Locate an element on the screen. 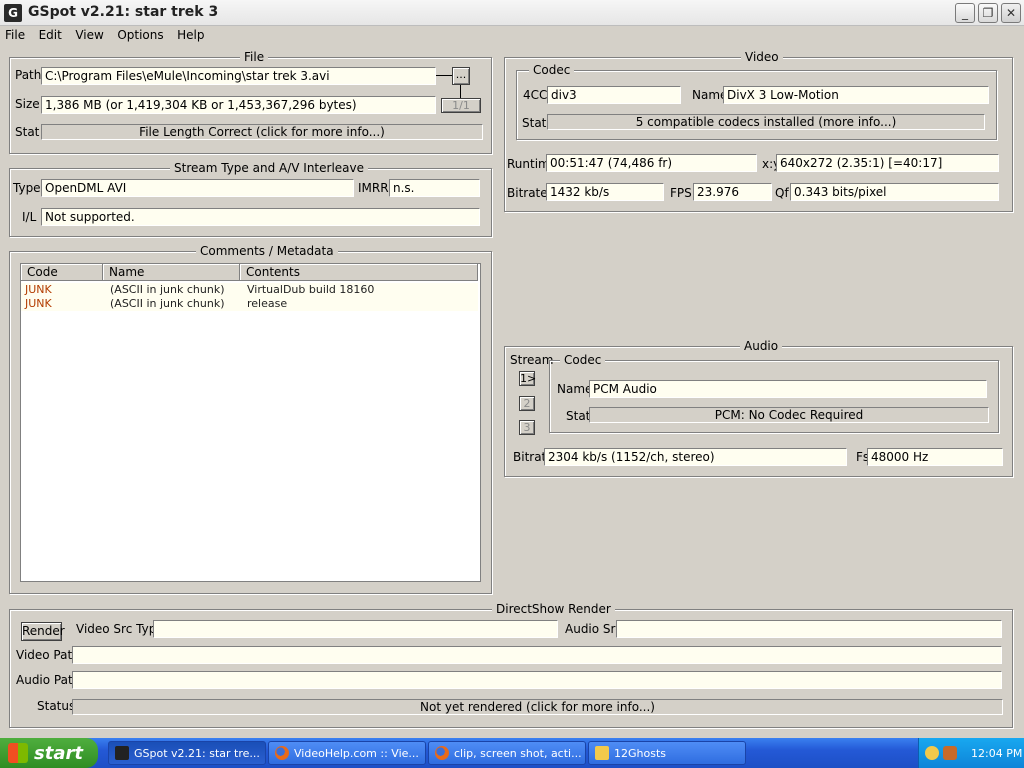  audio-src-label: Audio Src is located at coordinates (593, 629).